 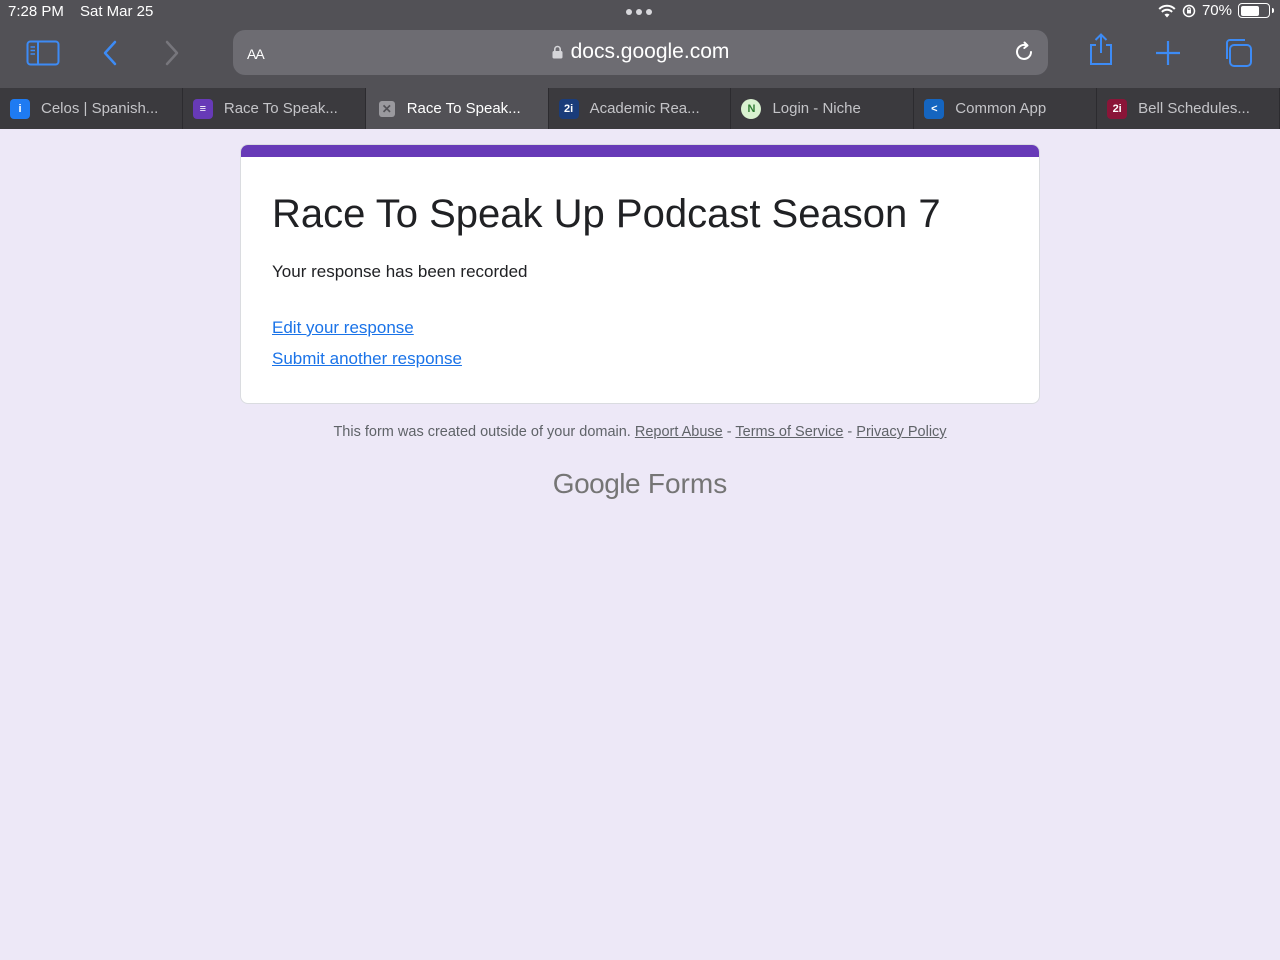 I want to click on chevron-right-icon, so click(x=172, y=53).